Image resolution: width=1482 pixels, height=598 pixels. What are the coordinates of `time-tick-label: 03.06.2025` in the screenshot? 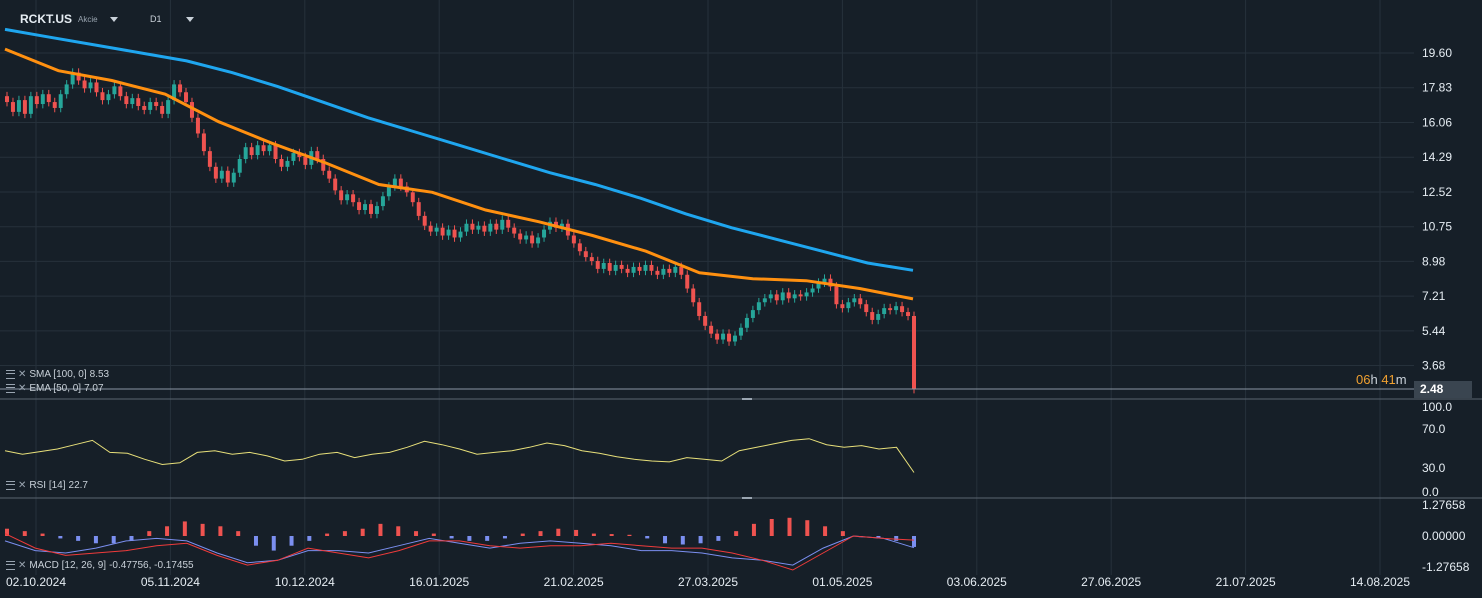 It's located at (977, 582).